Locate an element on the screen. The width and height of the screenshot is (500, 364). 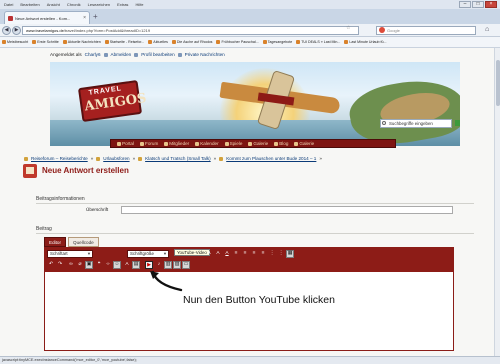
thread-icon is located at coordinates (221, 158).